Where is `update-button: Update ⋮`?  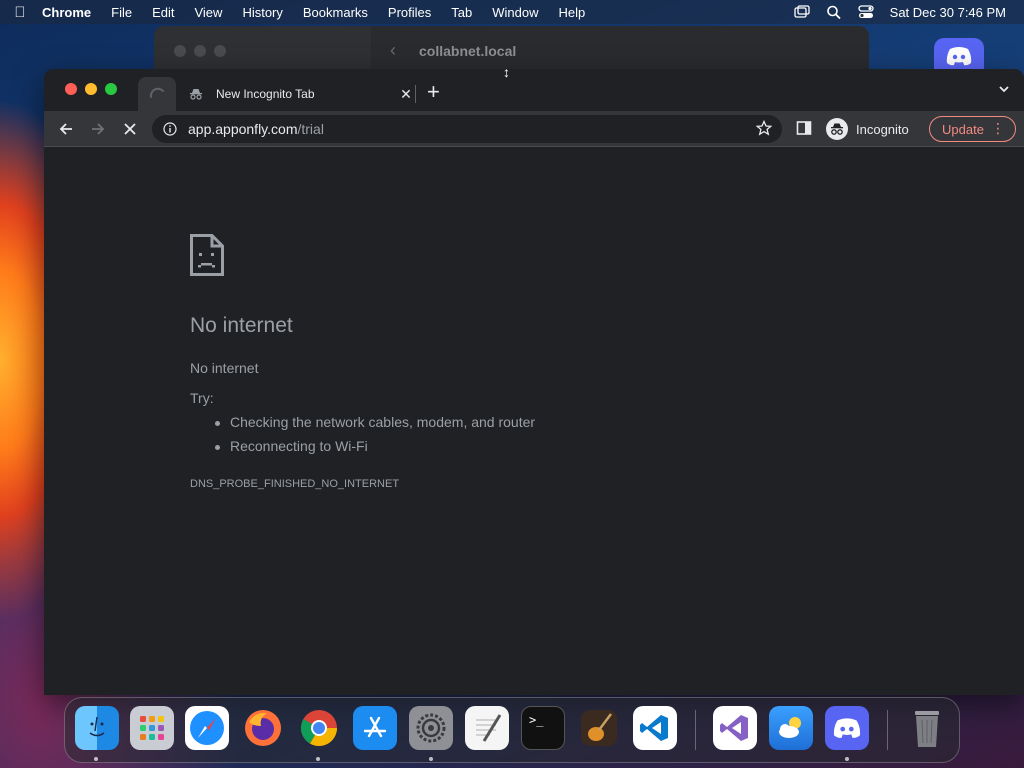
update-button: Update ⋮ is located at coordinates (972, 129).